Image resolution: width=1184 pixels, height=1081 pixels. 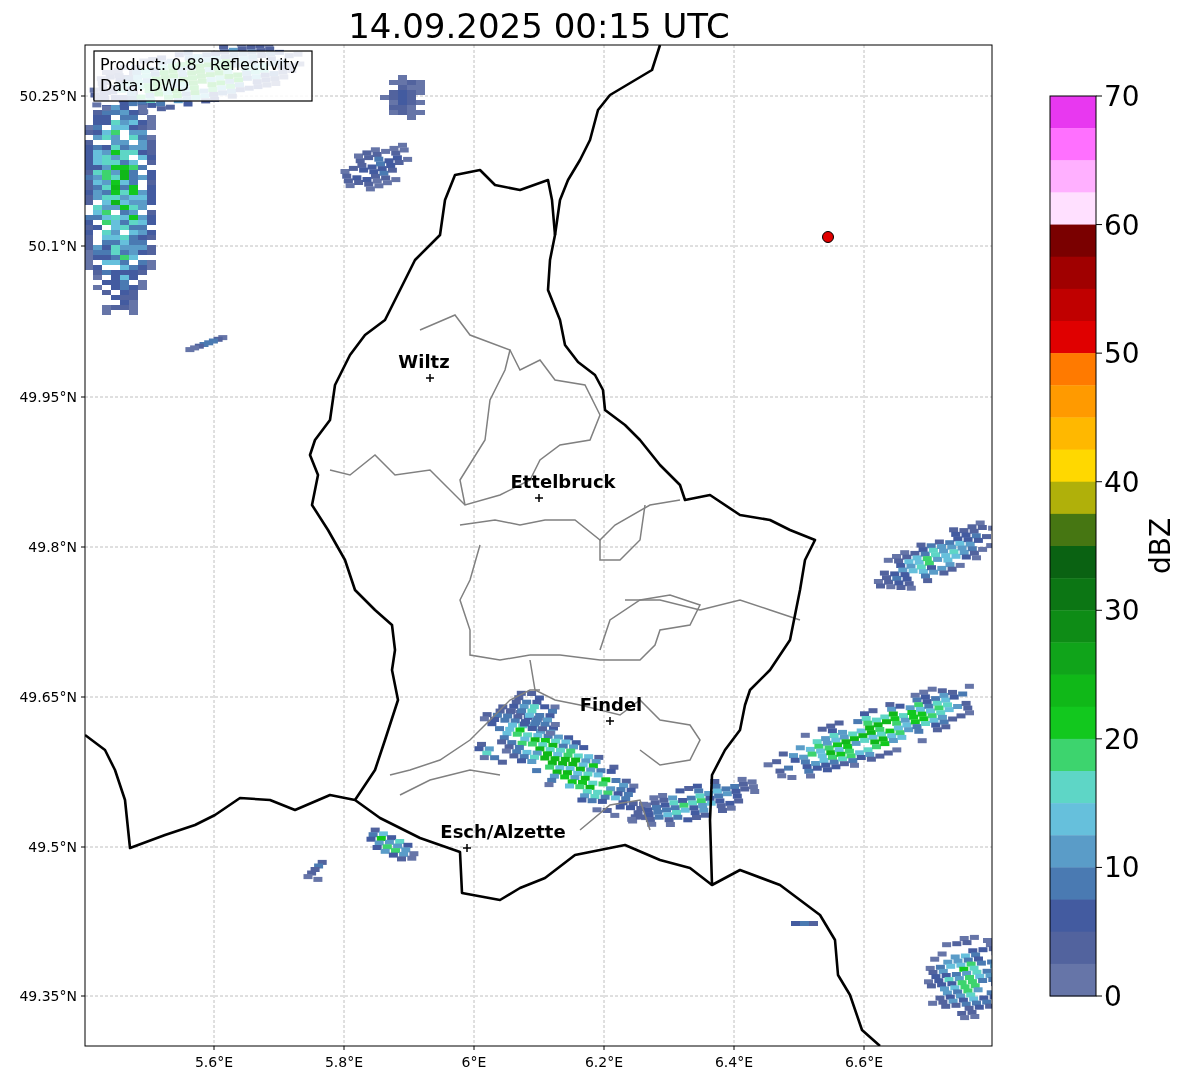 I want to click on axis-tick-label: 49.5°N, so click(x=52, y=847).